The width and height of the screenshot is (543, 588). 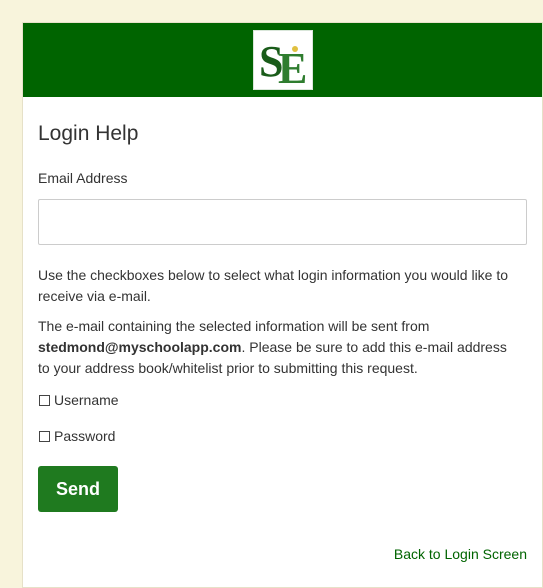 What do you see at coordinates (83, 178) in the screenshot?
I see `email-label: Email Address` at bounding box center [83, 178].